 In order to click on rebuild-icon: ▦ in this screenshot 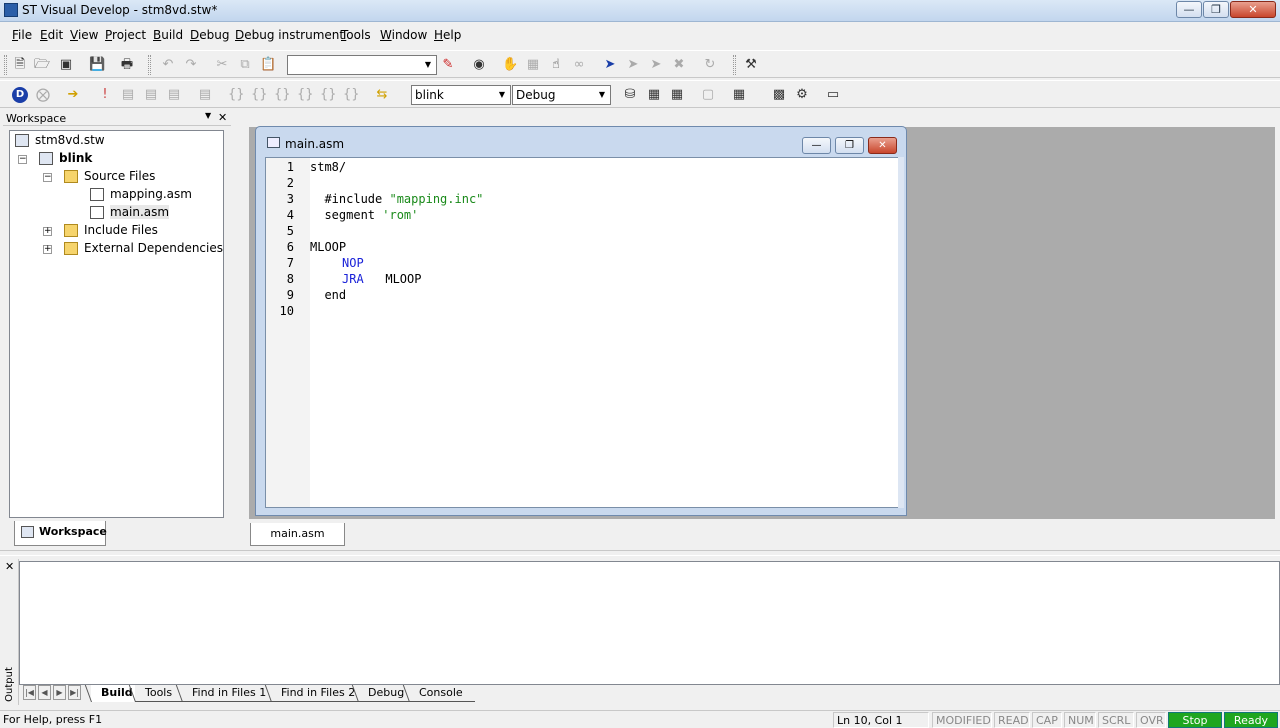, I will do `click(677, 95)`.